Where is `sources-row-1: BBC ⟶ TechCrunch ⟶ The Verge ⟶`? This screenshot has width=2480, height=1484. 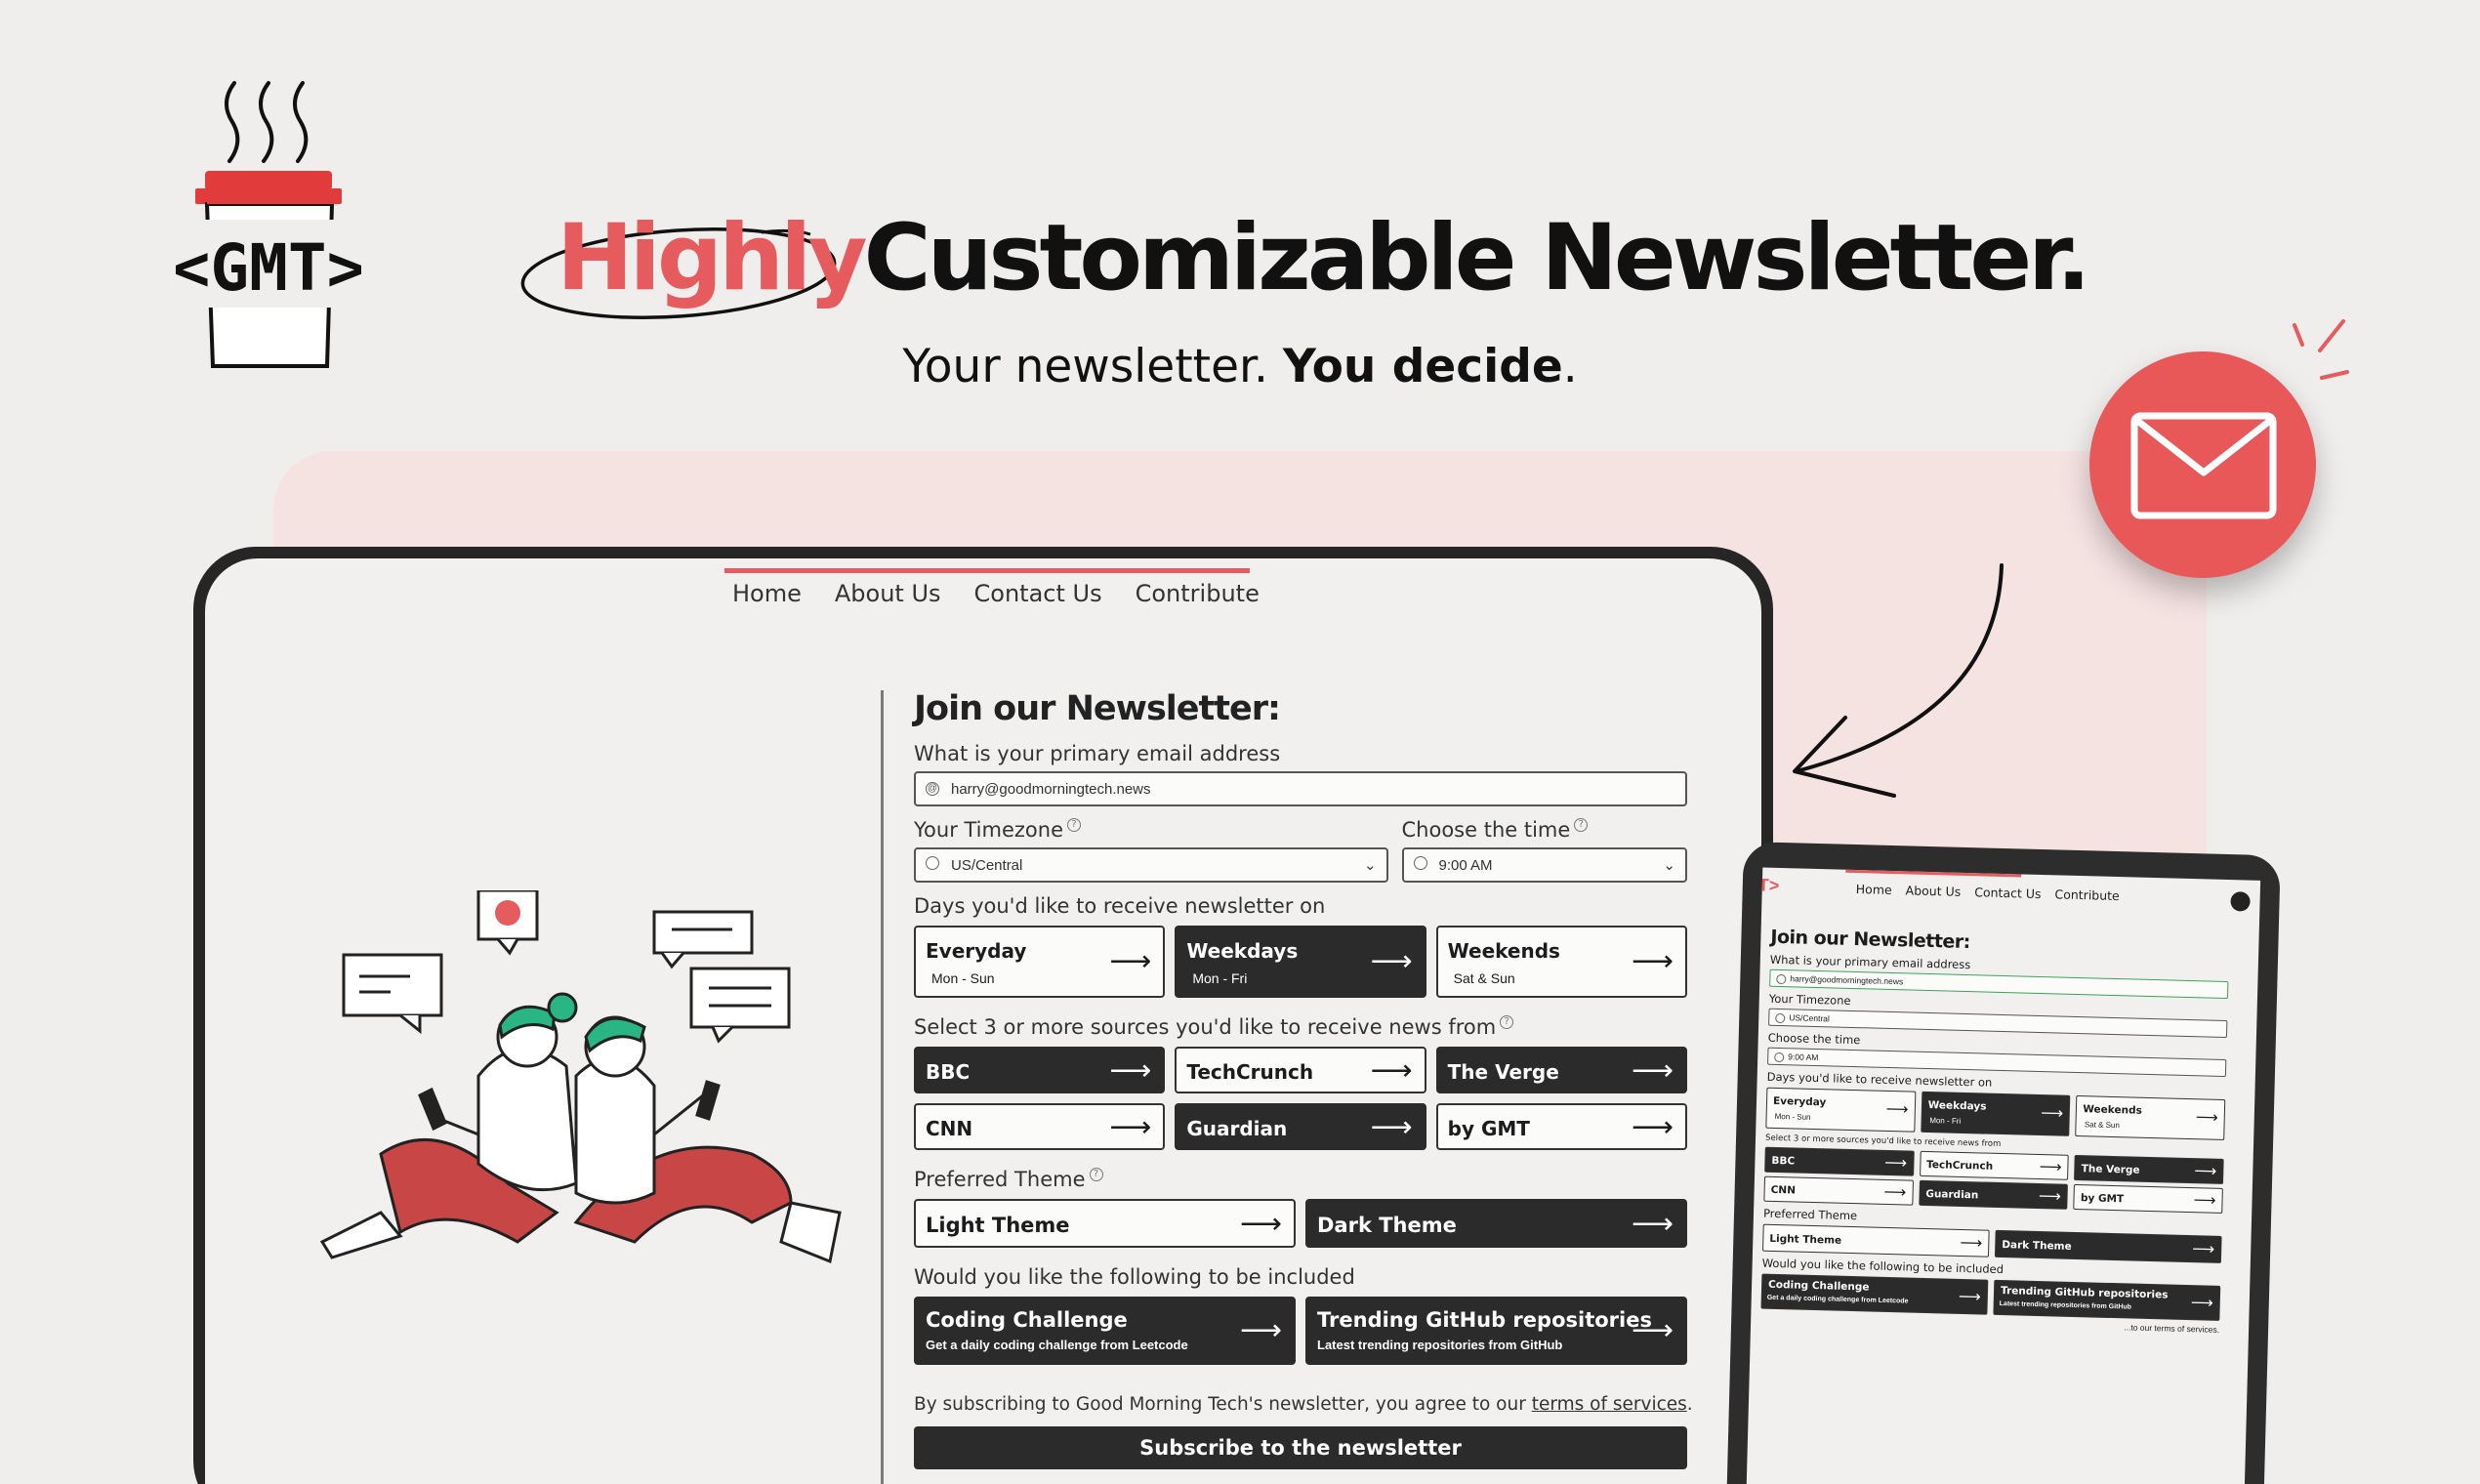
sources-row-1: BBC ⟶ TechCrunch ⟶ The Verge ⟶ is located at coordinates (1300, 1070).